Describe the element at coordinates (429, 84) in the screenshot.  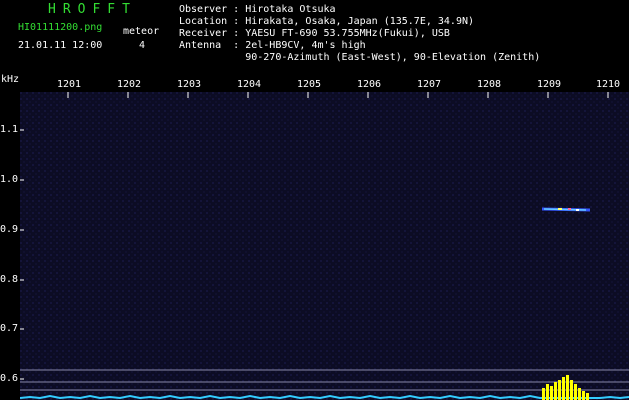
I see `x-tick-label-1207: 1207` at that location.